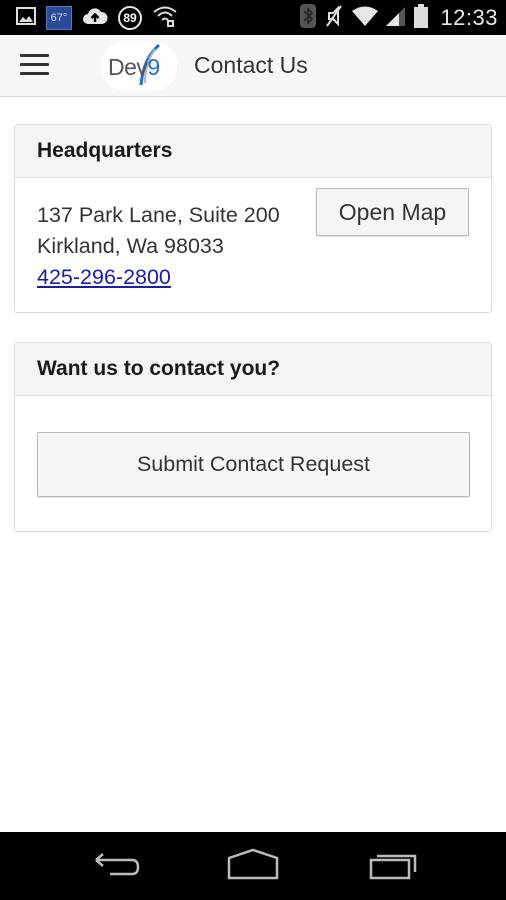 This screenshot has height=900, width=506. I want to click on status-bar-left: 67° 89, so click(97, 18).